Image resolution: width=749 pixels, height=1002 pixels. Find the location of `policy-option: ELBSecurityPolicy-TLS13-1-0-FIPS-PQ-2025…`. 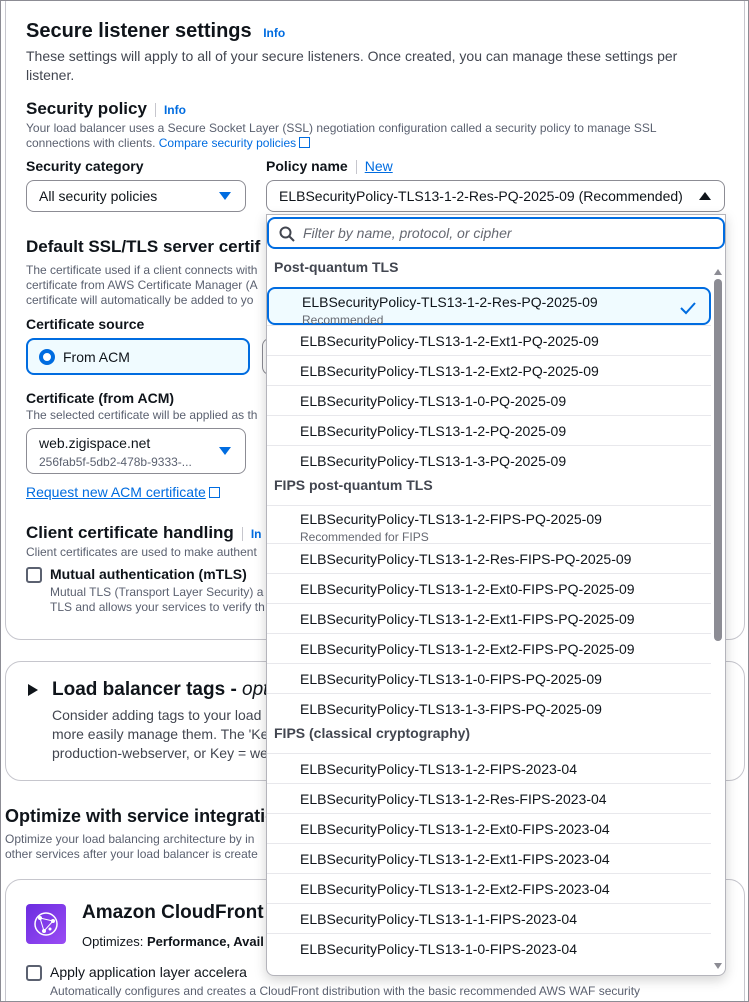

policy-option: ELBSecurityPolicy-TLS13-1-0-FIPS-PQ-2025… is located at coordinates (489, 678).